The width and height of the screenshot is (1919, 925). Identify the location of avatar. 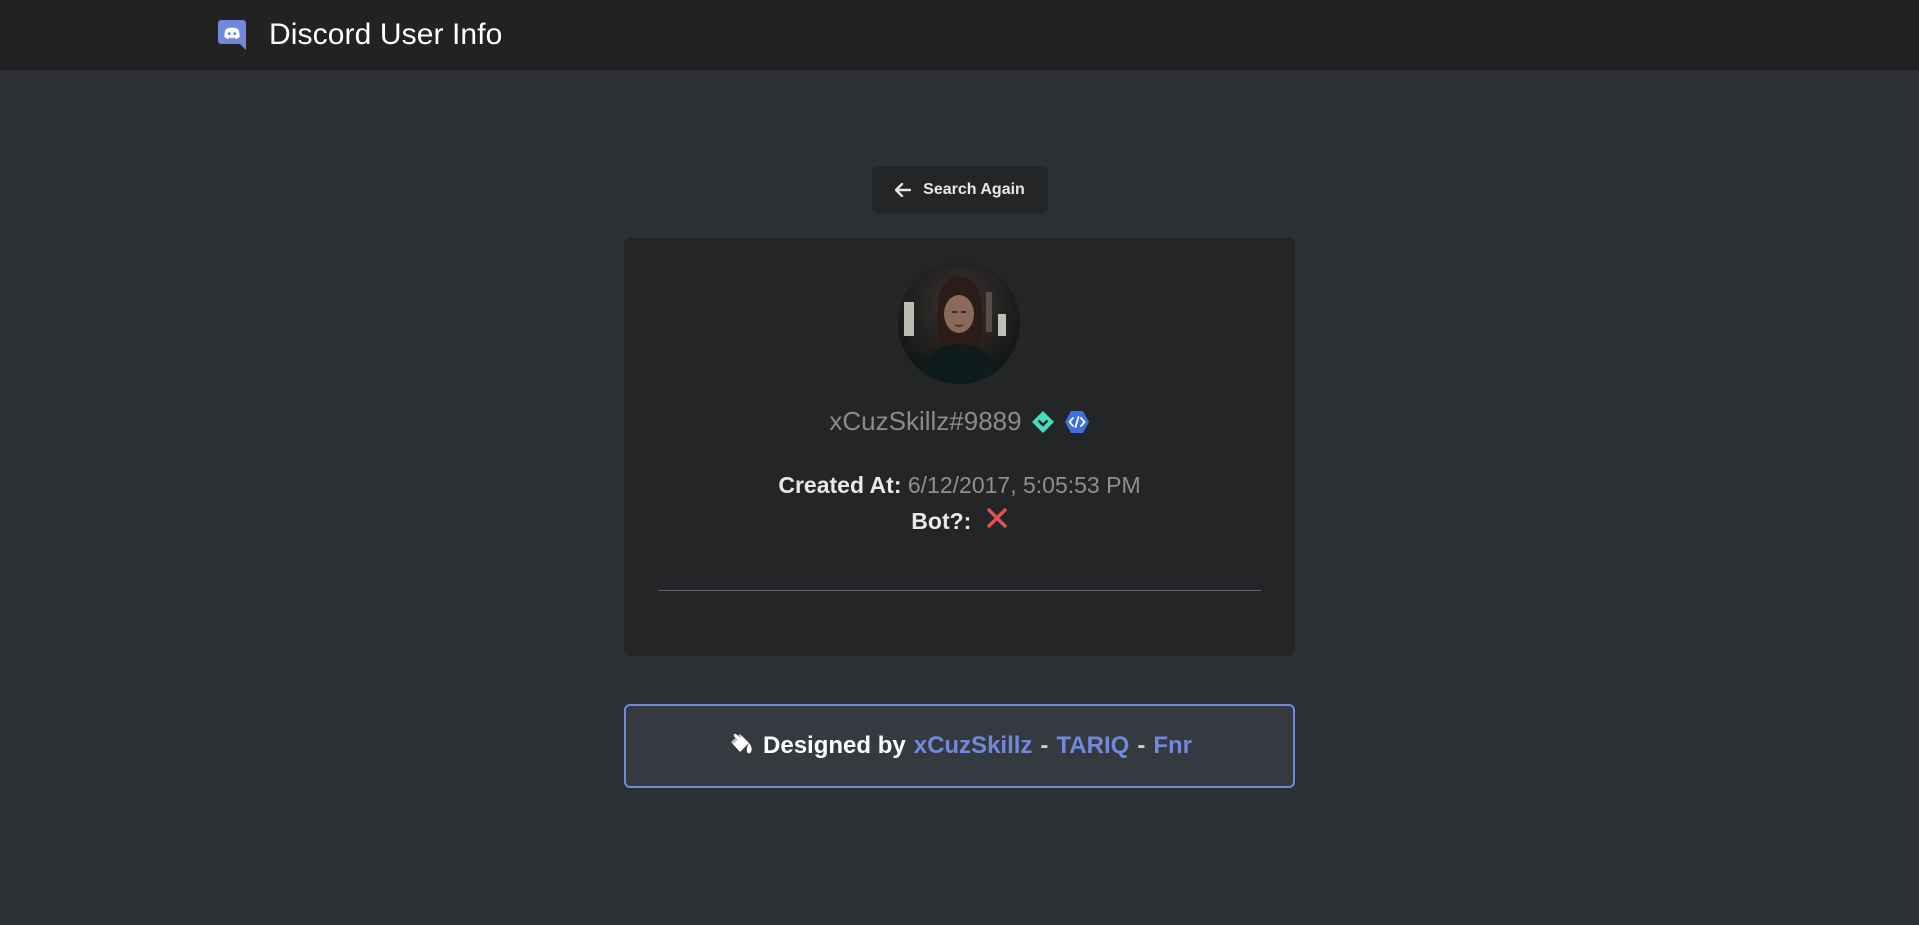
(959, 323).